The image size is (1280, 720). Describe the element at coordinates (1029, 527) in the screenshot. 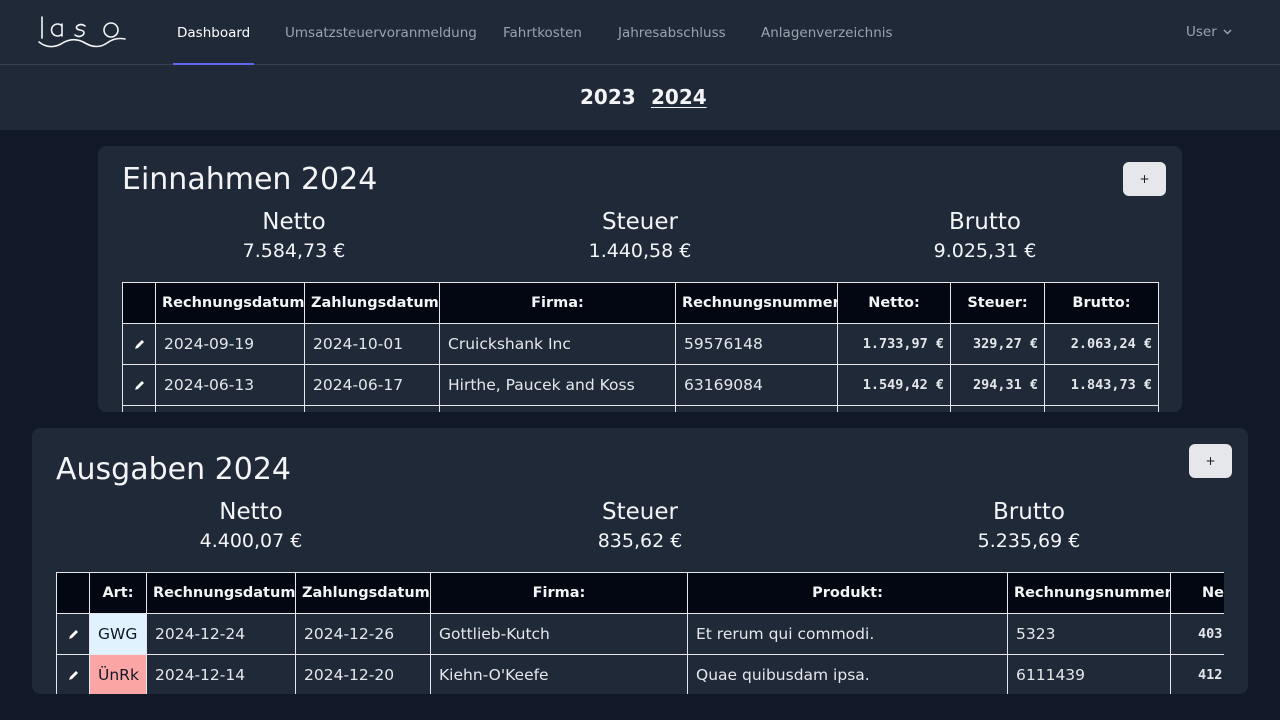

I see `expenses-brutto-summary: Brutto 5.235,69 €` at that location.